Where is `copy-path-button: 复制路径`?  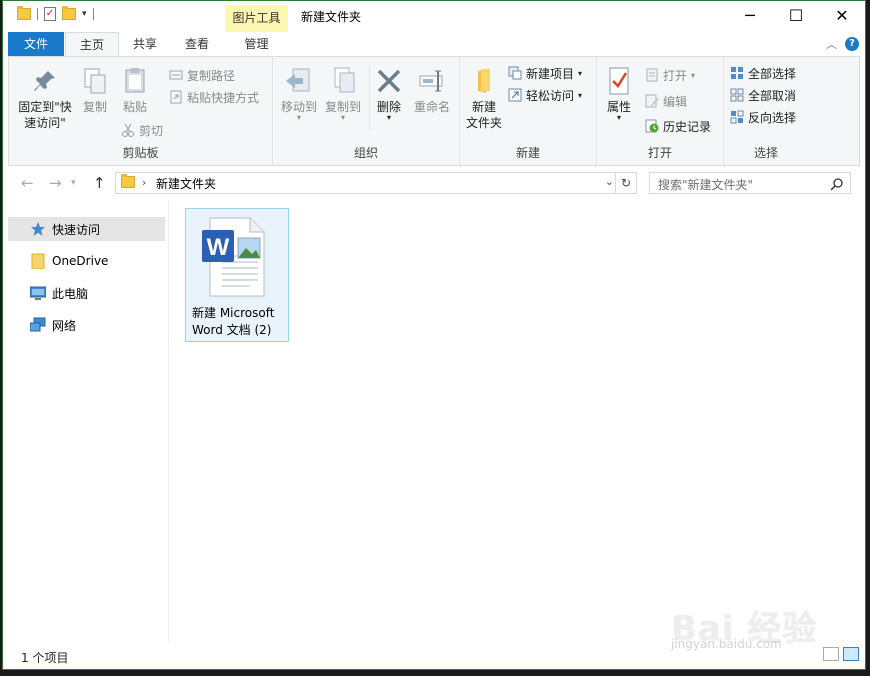 copy-path-button: 复制路径 is located at coordinates (202, 75).